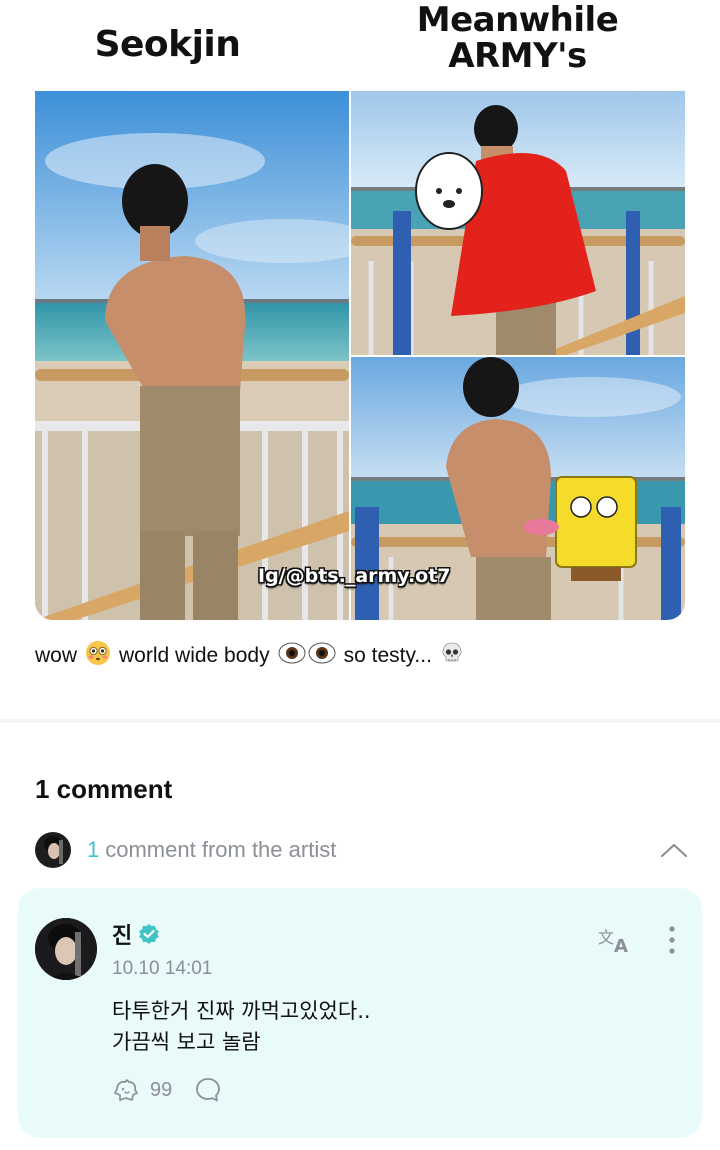 The height and width of the screenshot is (1150, 720). I want to click on avatar, so click(66, 949).